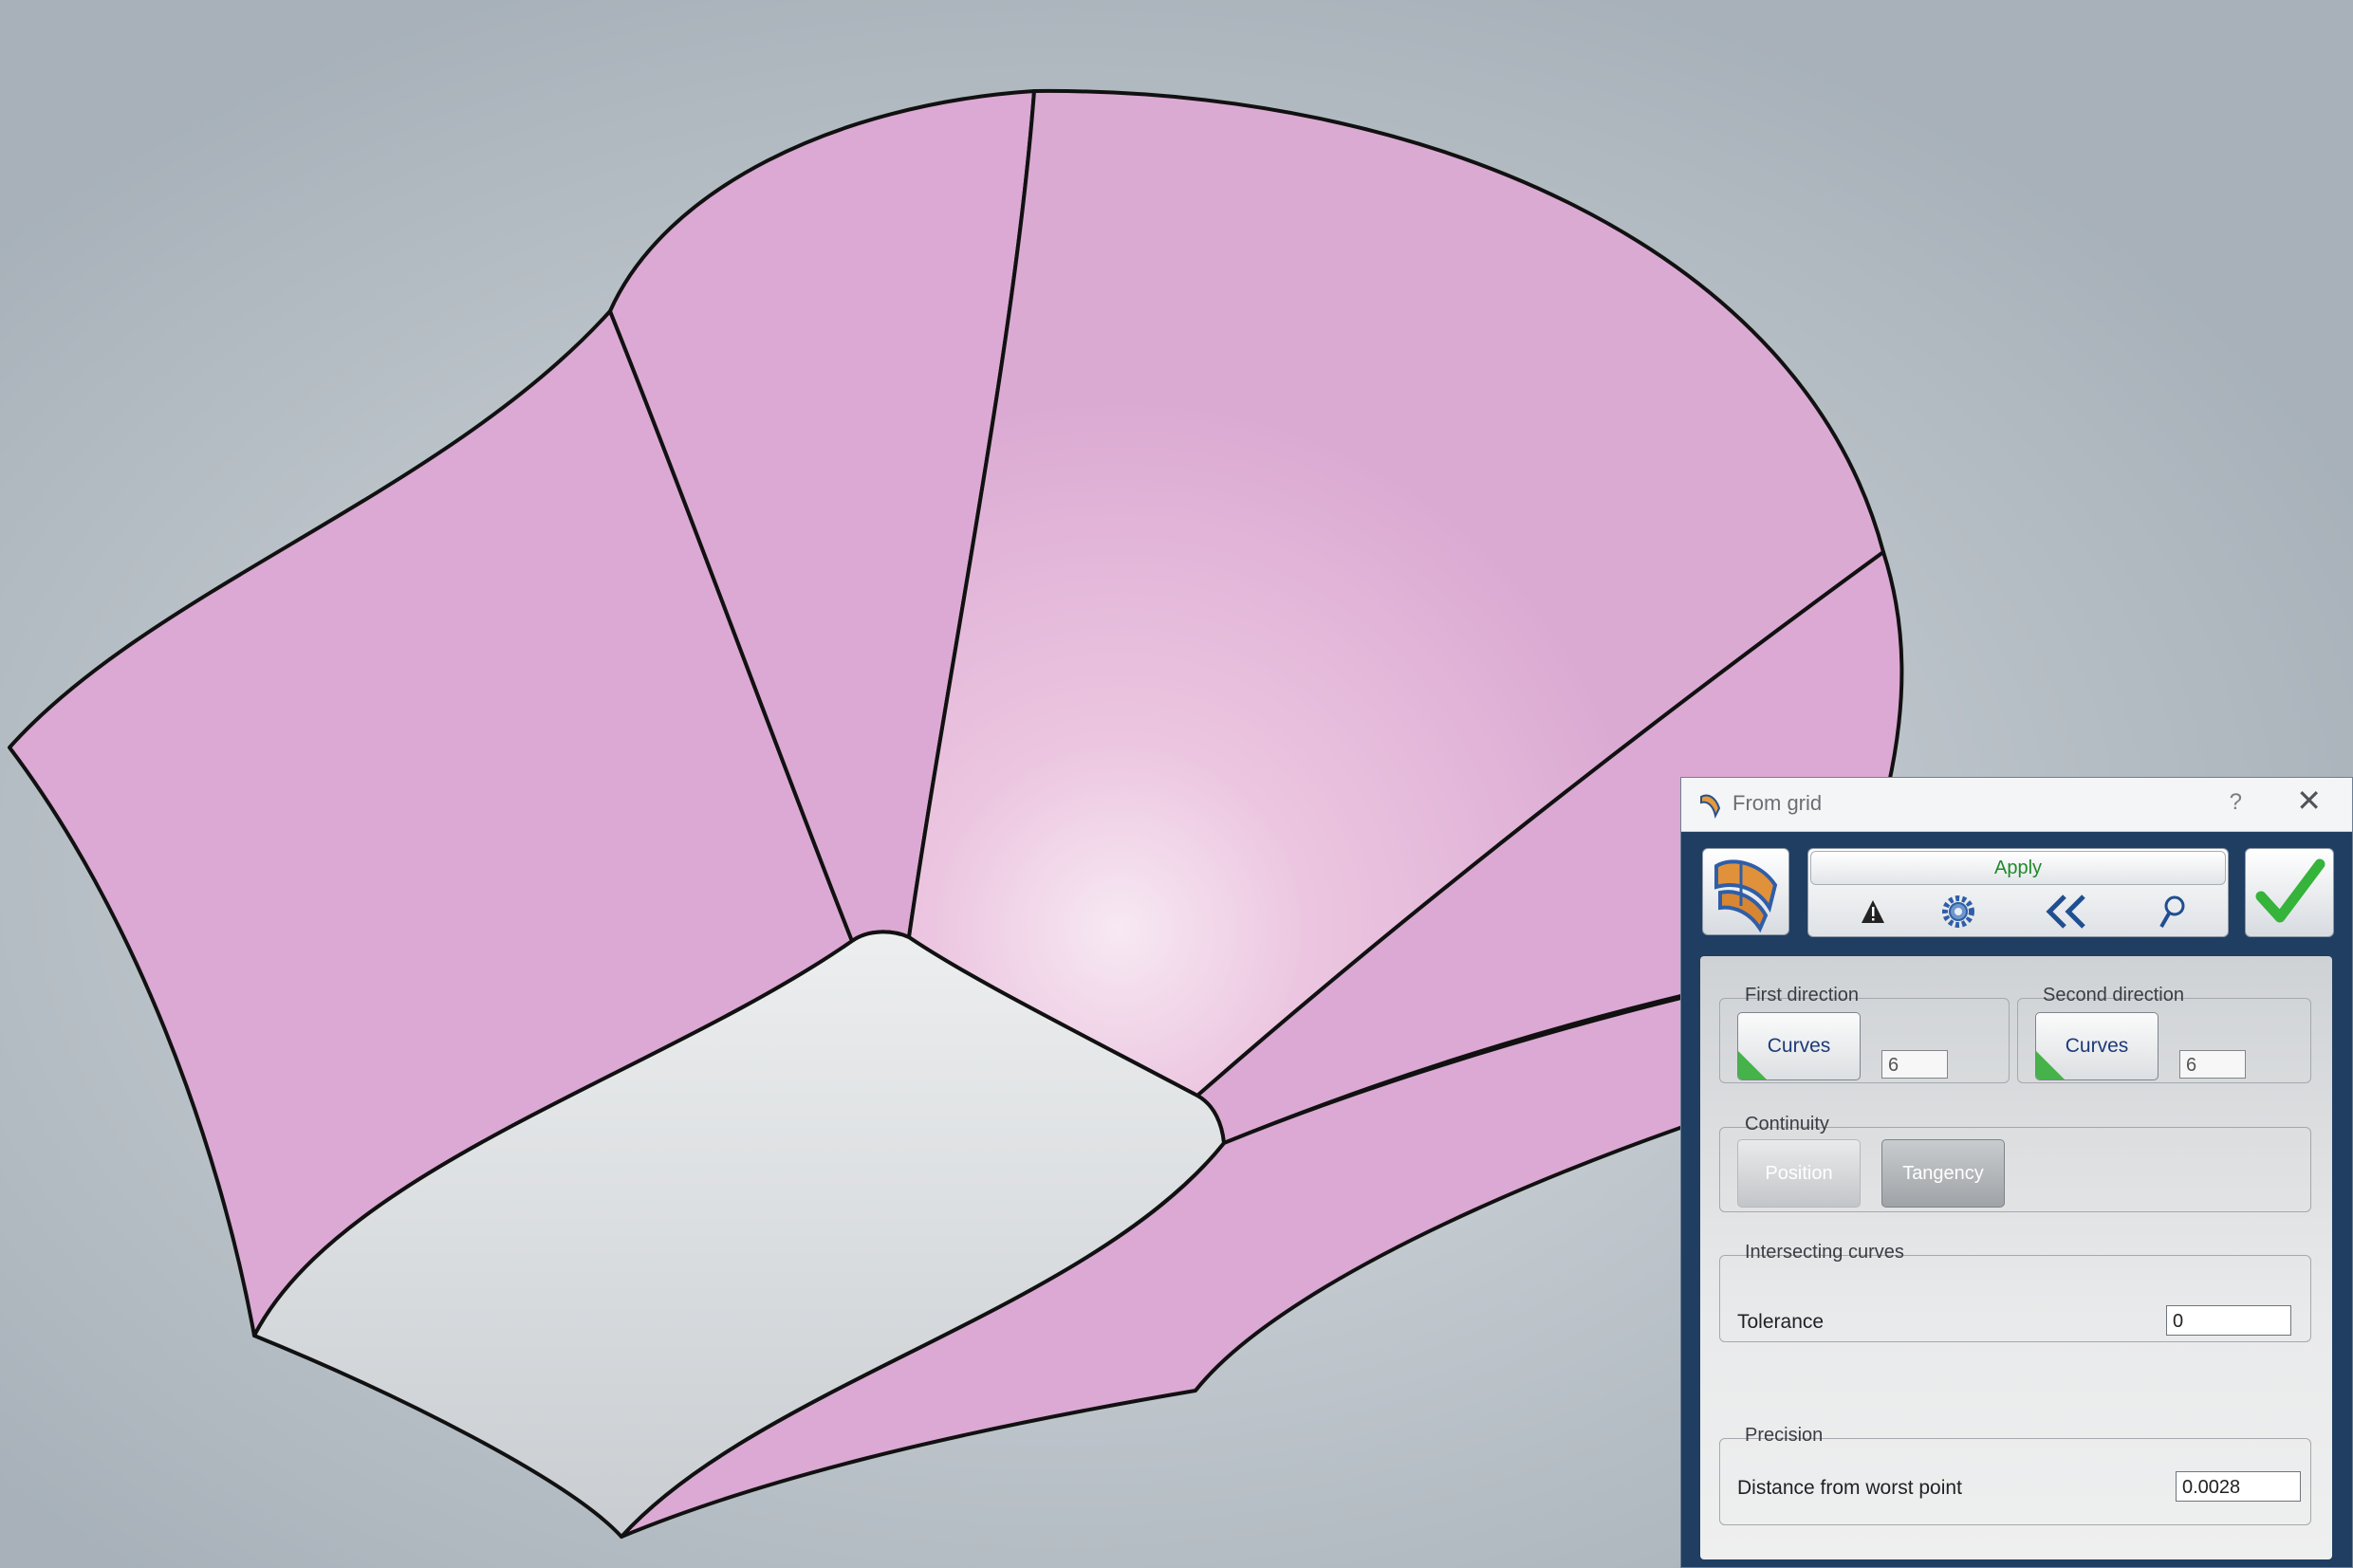  I want to click on command-icon, so click(1745, 892).